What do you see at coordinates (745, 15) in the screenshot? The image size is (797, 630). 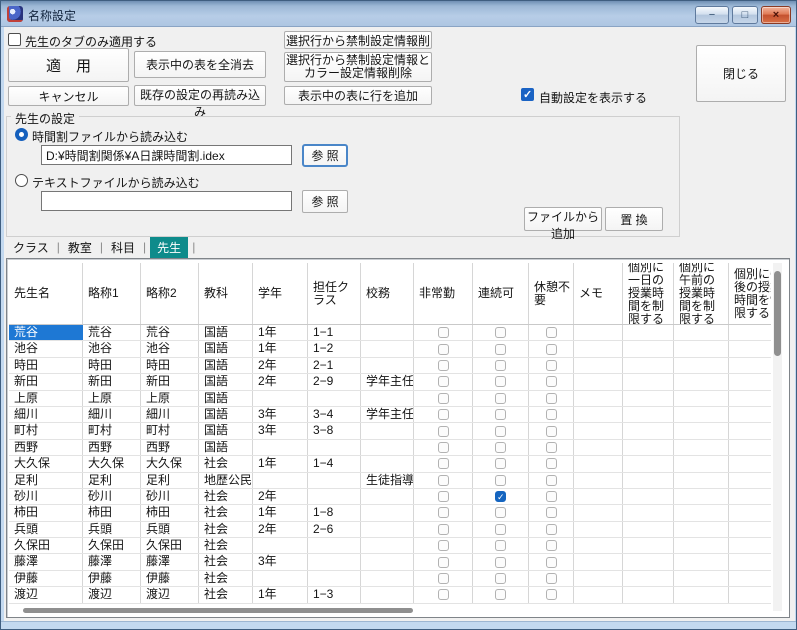 I see `maximize-button: □` at bounding box center [745, 15].